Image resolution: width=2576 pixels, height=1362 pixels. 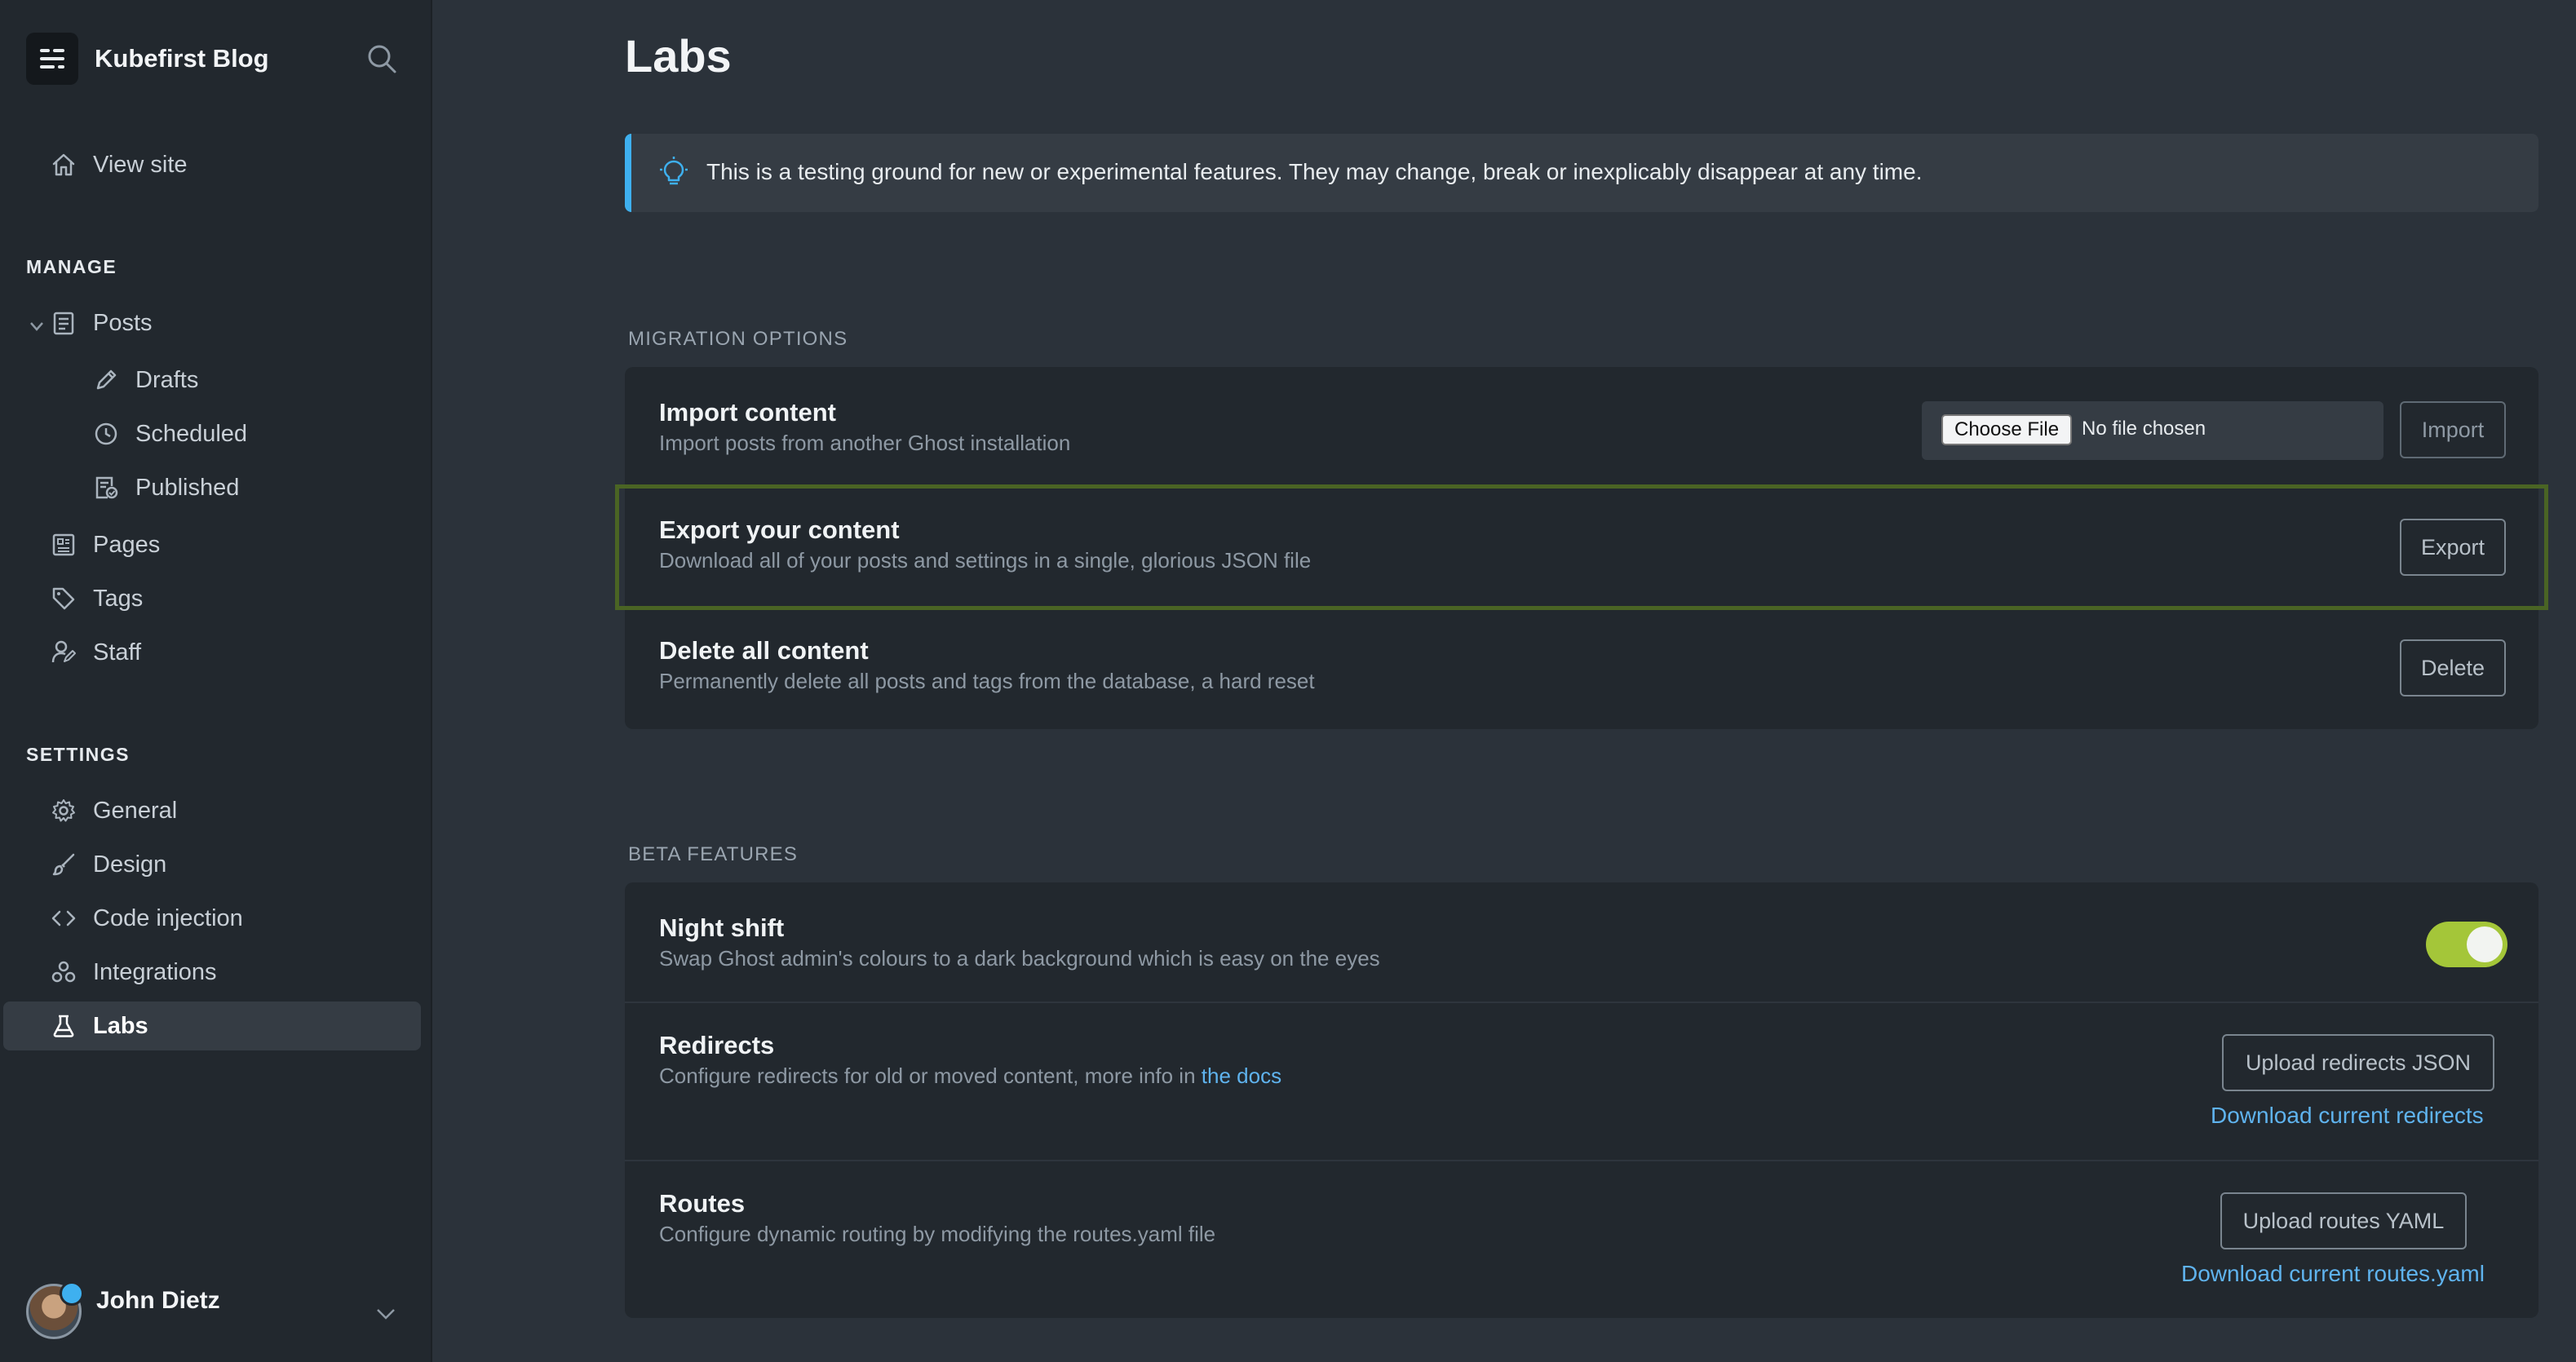 I want to click on blog-title: Kubefirst Blog, so click(x=182, y=59).